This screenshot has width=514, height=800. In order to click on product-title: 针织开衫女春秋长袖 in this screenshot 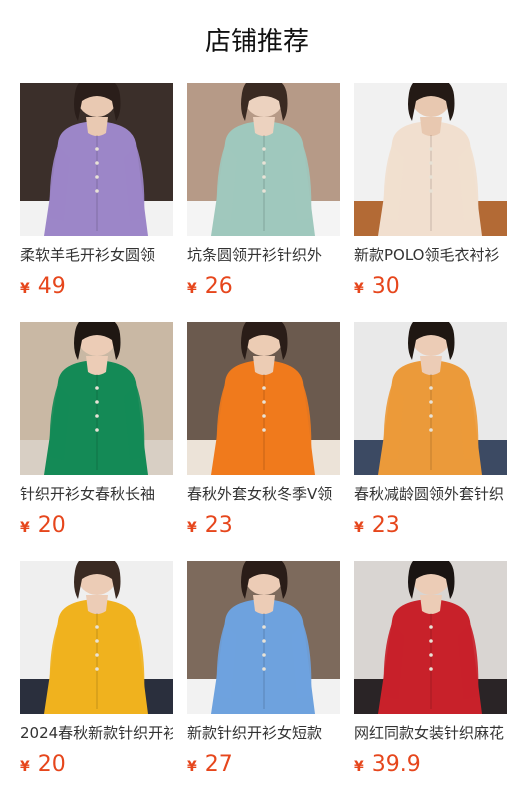, I will do `click(96, 494)`.